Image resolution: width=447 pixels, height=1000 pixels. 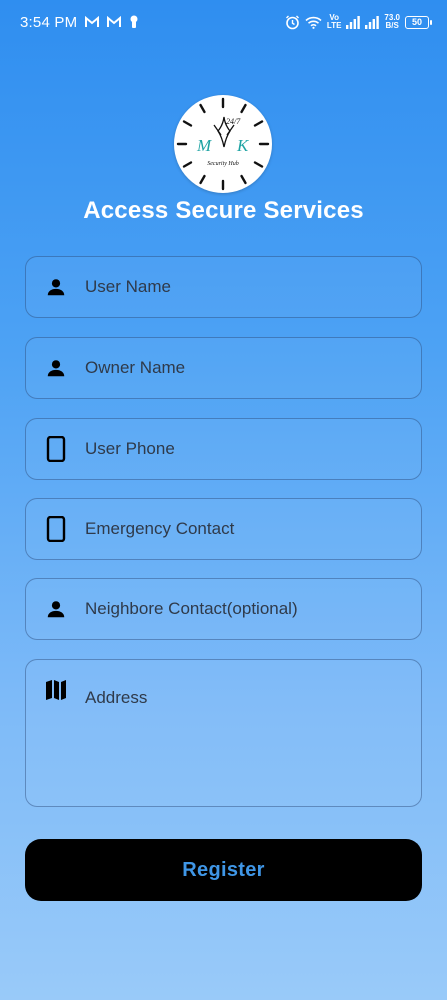 I want to click on logo-letter-left: M, so click(x=204, y=145).